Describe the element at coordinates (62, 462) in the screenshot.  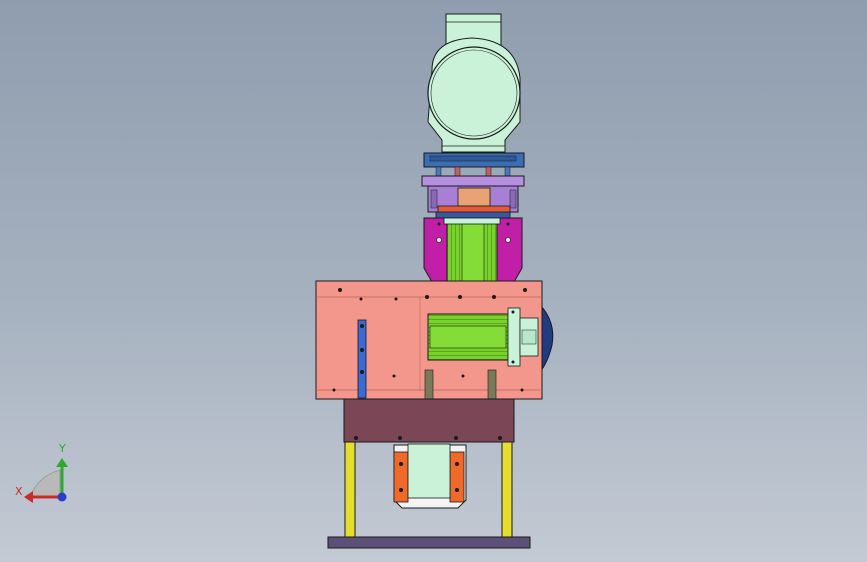
I see `y-axis-arrowhead-icon` at that location.